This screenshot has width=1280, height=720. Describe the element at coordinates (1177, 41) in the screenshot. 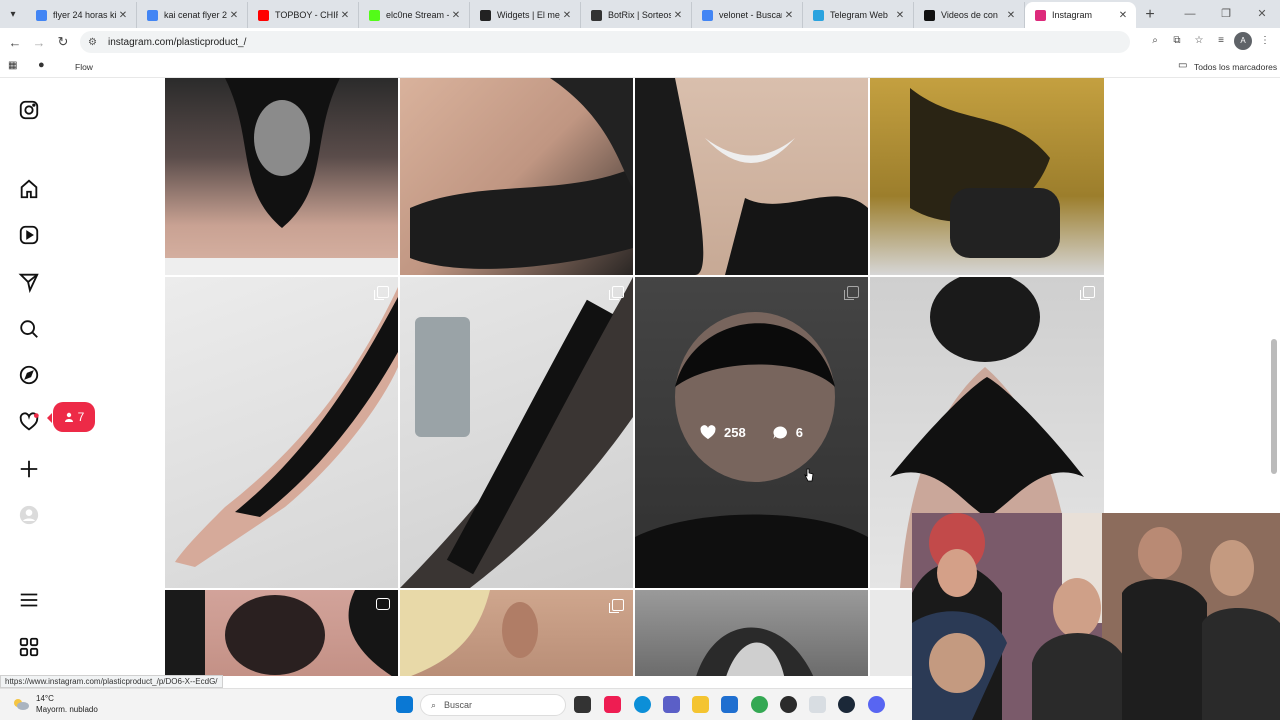

I see `install-app-icon: ⧉` at that location.